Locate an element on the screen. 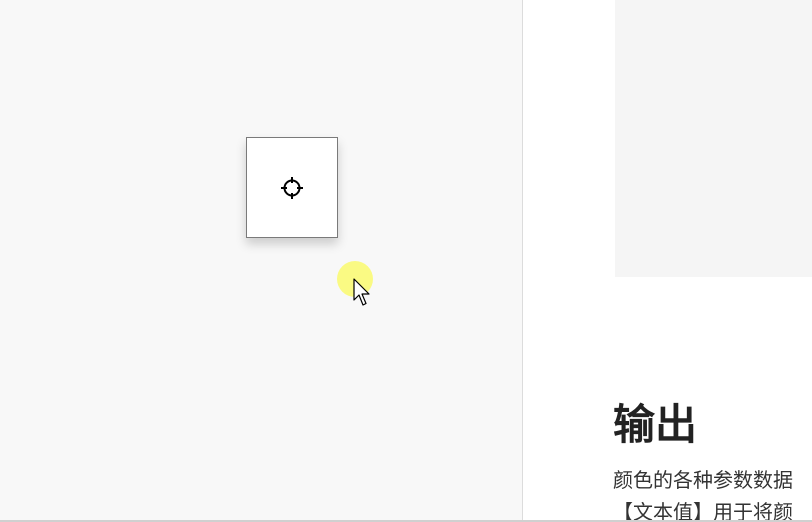  crosshair-icon is located at coordinates (292, 188).